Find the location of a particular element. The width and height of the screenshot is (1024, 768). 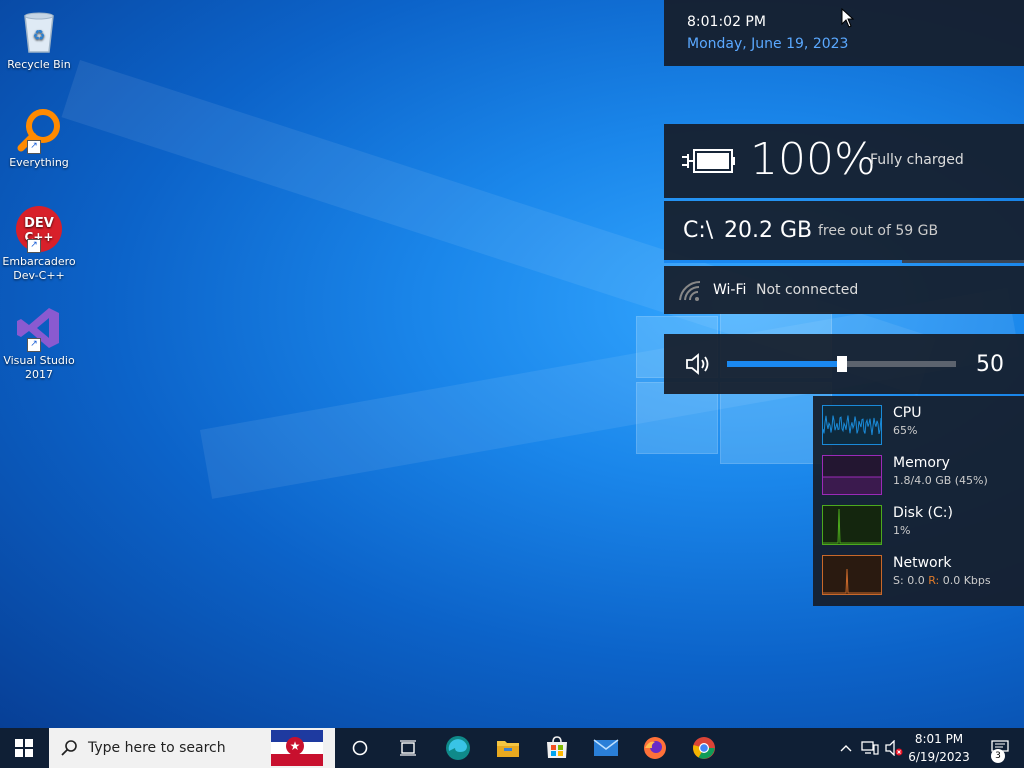

svg-text: DEV is located at coordinates (39, 223).